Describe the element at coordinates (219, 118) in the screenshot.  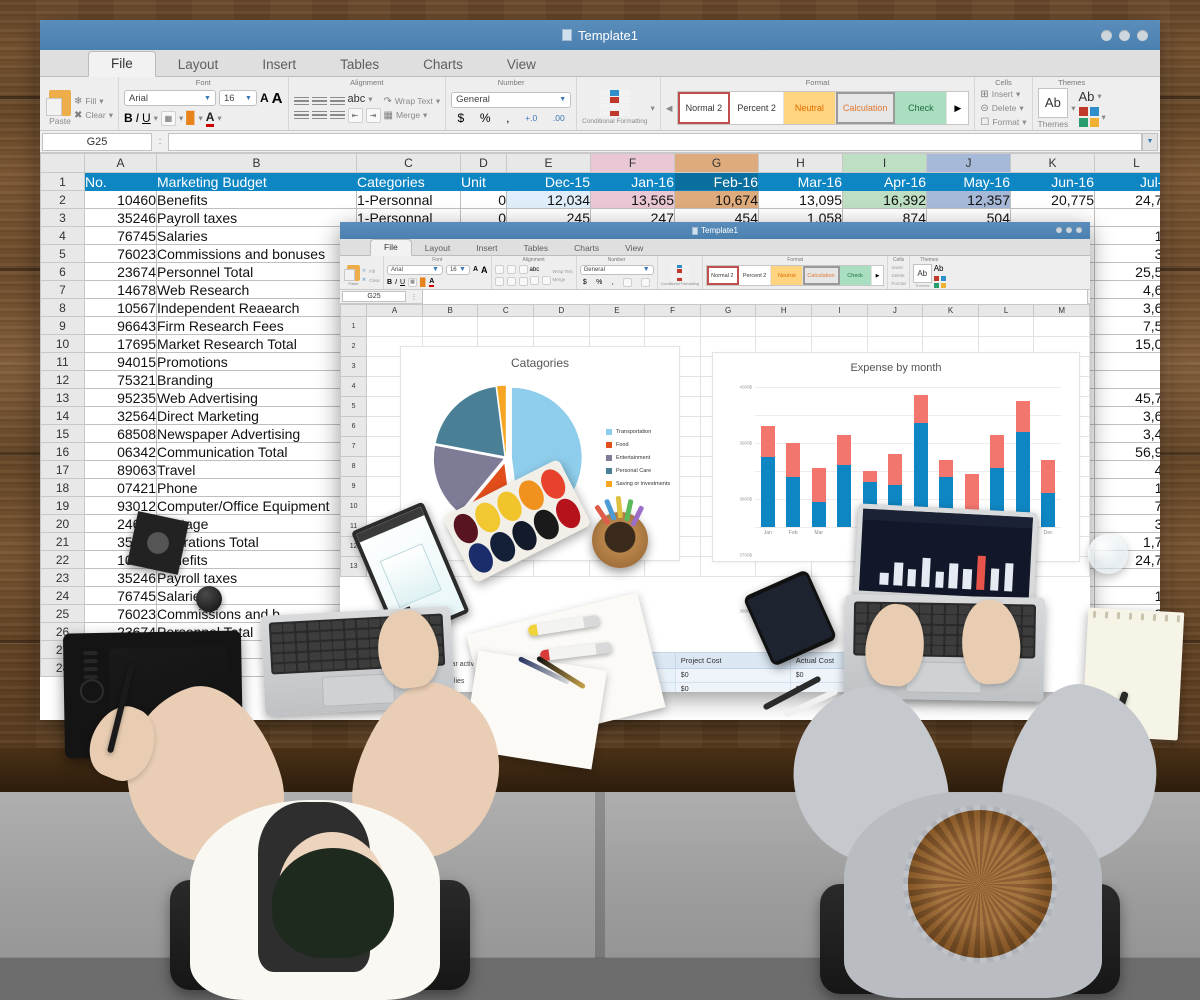
I see `font-color-chevron-down-icon: ▾` at that location.